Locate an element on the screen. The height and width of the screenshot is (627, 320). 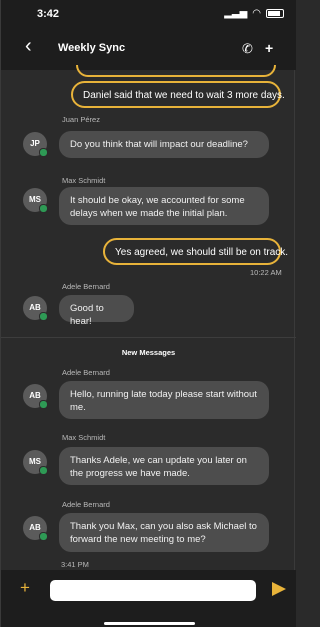
chat-title: Weekly Sync is located at coordinates (92, 48).